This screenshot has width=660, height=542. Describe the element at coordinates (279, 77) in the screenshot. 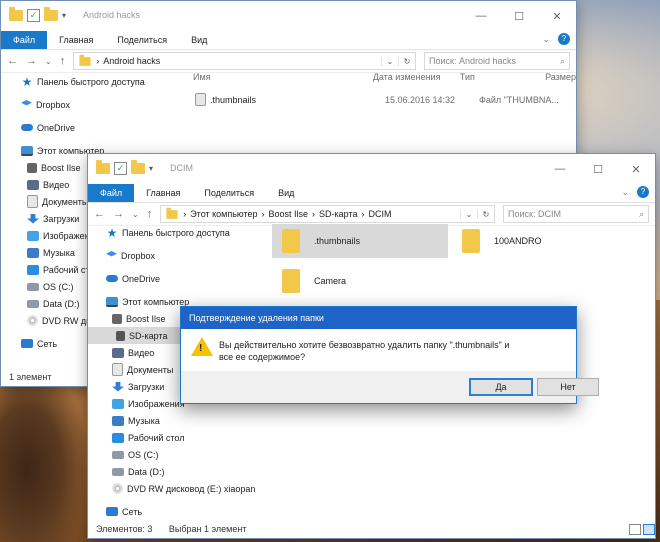

I see `column-name: Имя` at that location.